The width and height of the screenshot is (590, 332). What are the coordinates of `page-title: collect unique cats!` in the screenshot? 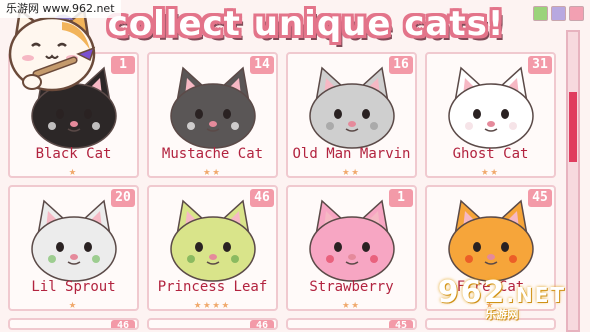 It's located at (306, 24).